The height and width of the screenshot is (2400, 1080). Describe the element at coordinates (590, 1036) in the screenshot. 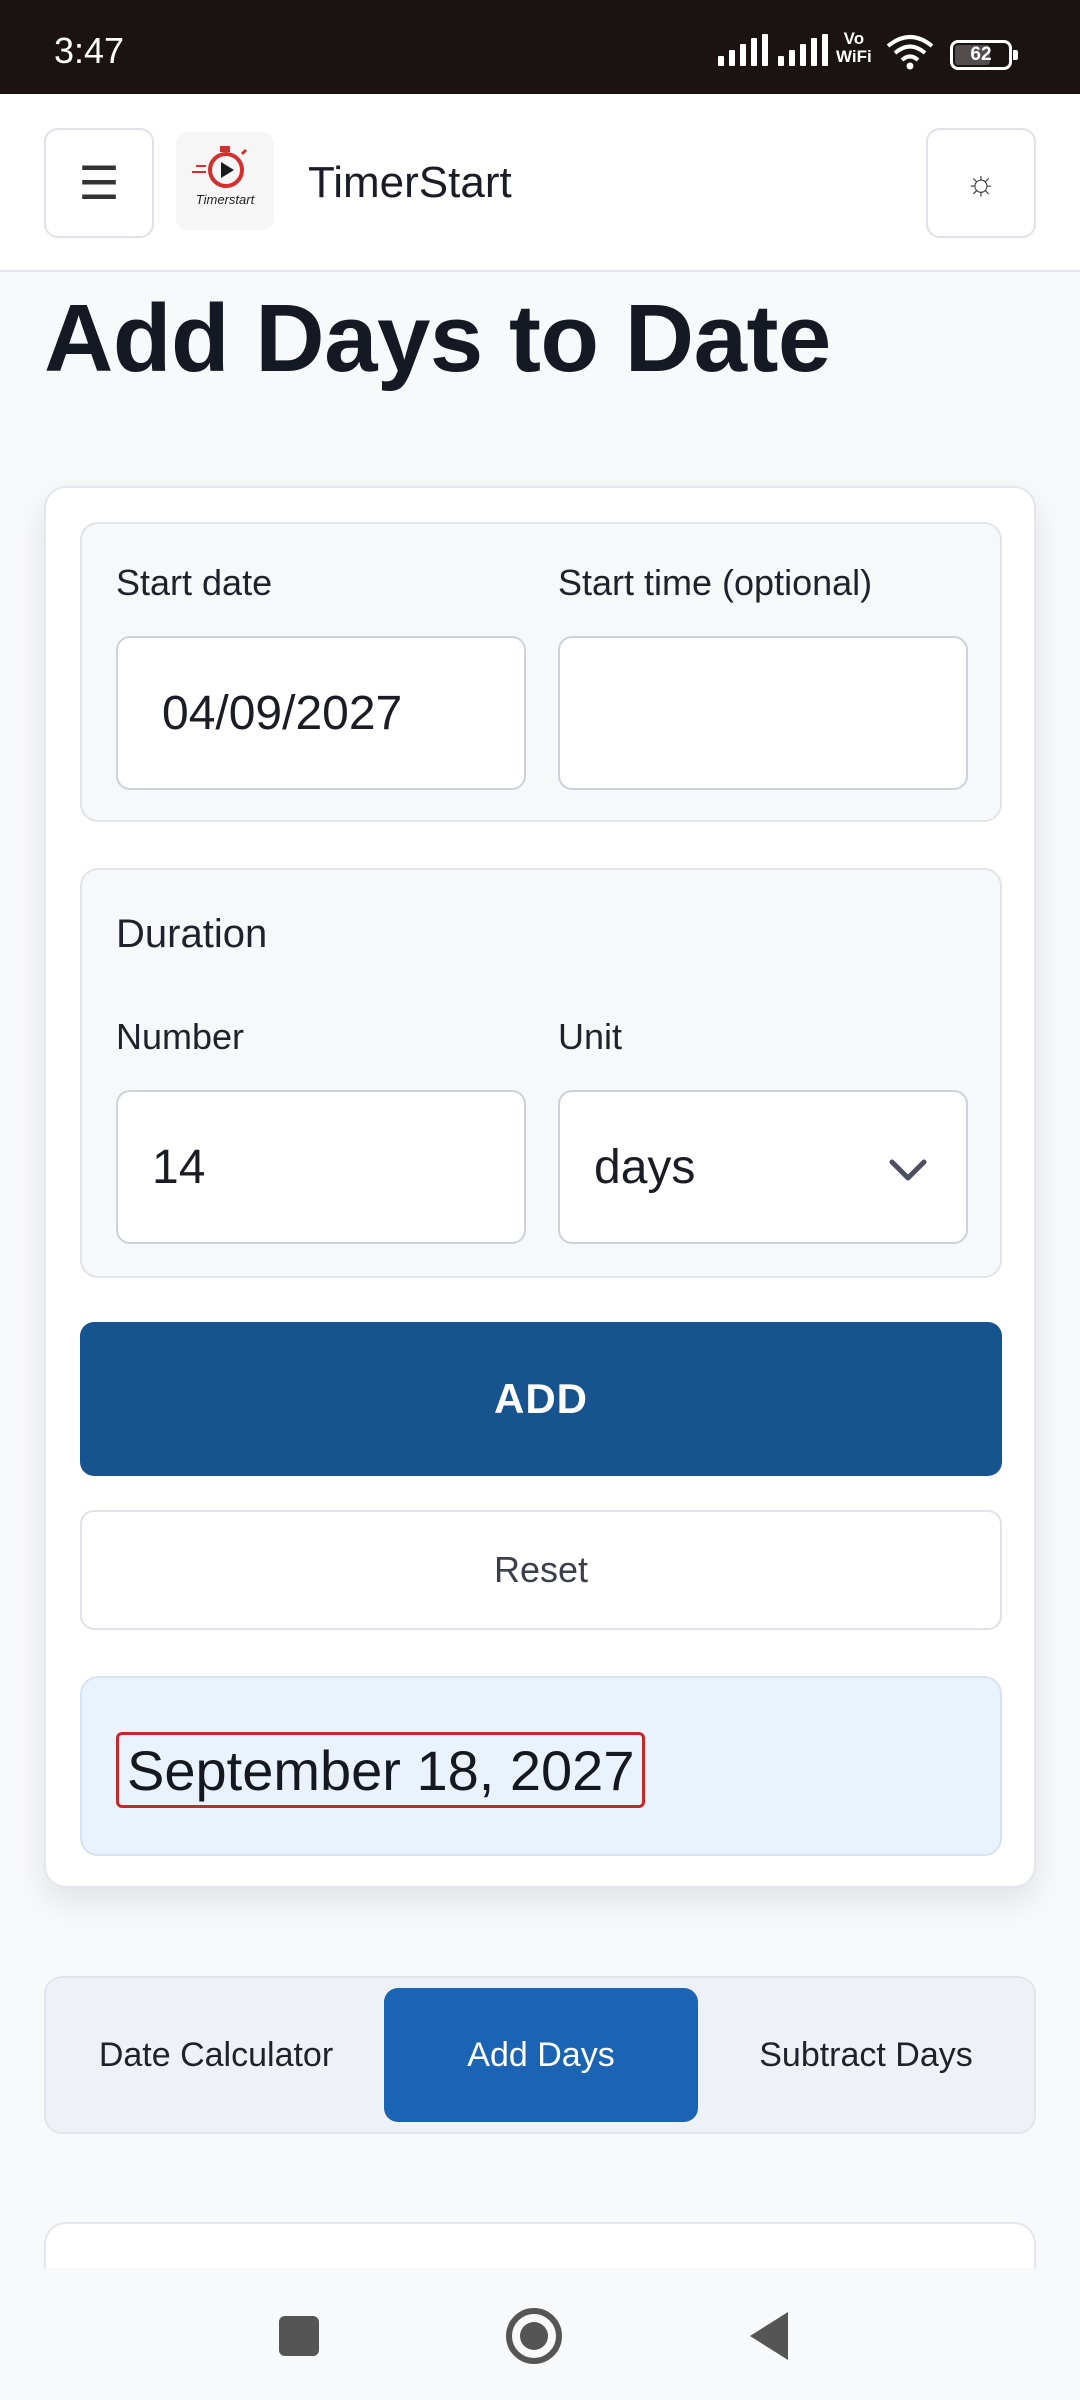

I see `unit-label: Unit` at that location.